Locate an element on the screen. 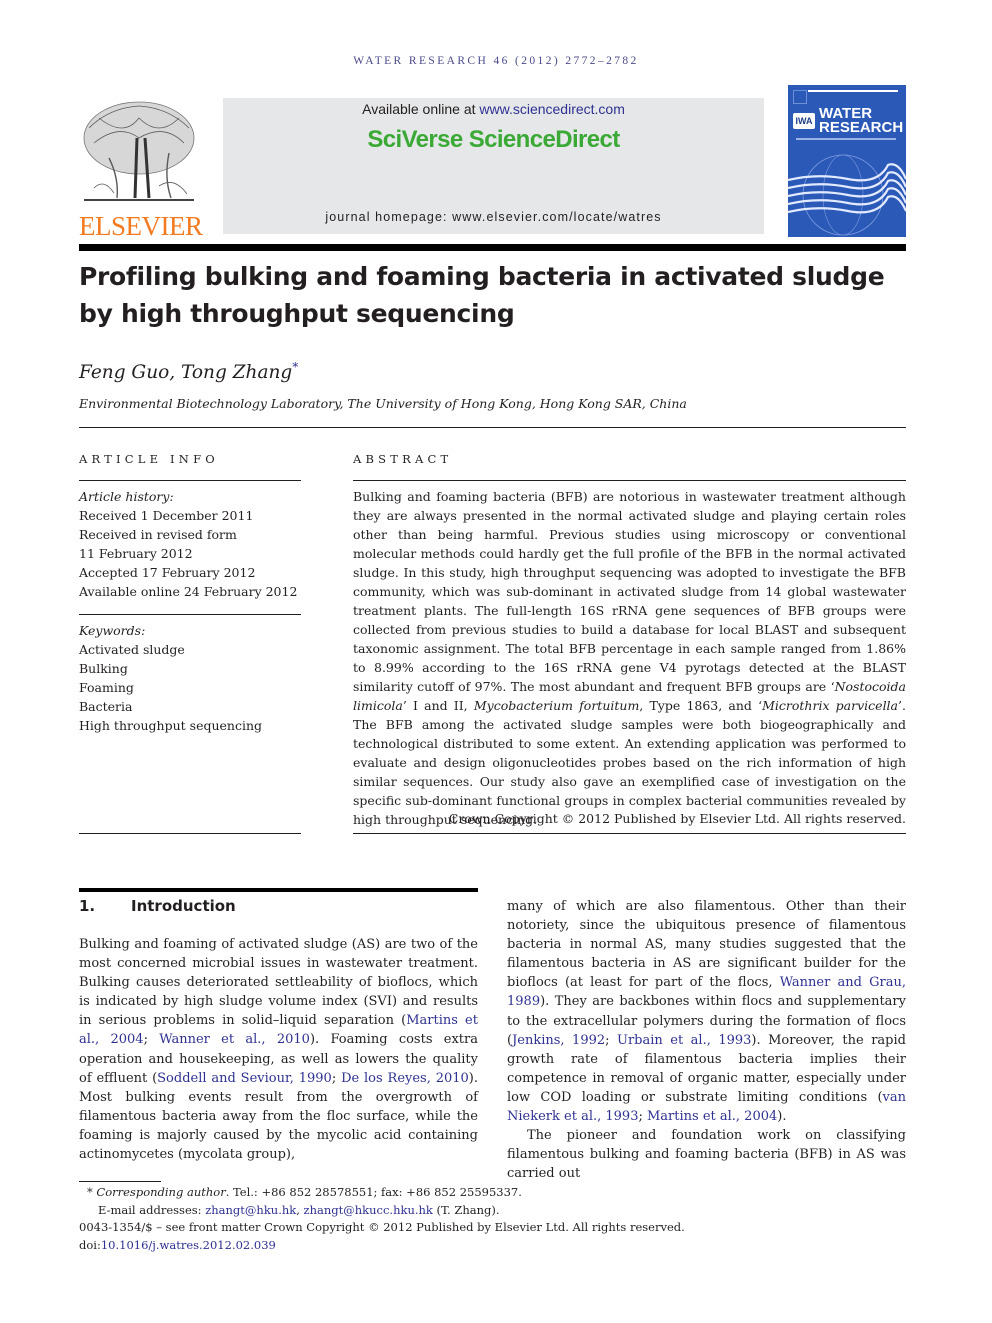 Image resolution: width=992 pixels, height=1323 pixels. sciverse-sciencedirect-logo: SciVerse ScienceDirect is located at coordinates (493, 140).